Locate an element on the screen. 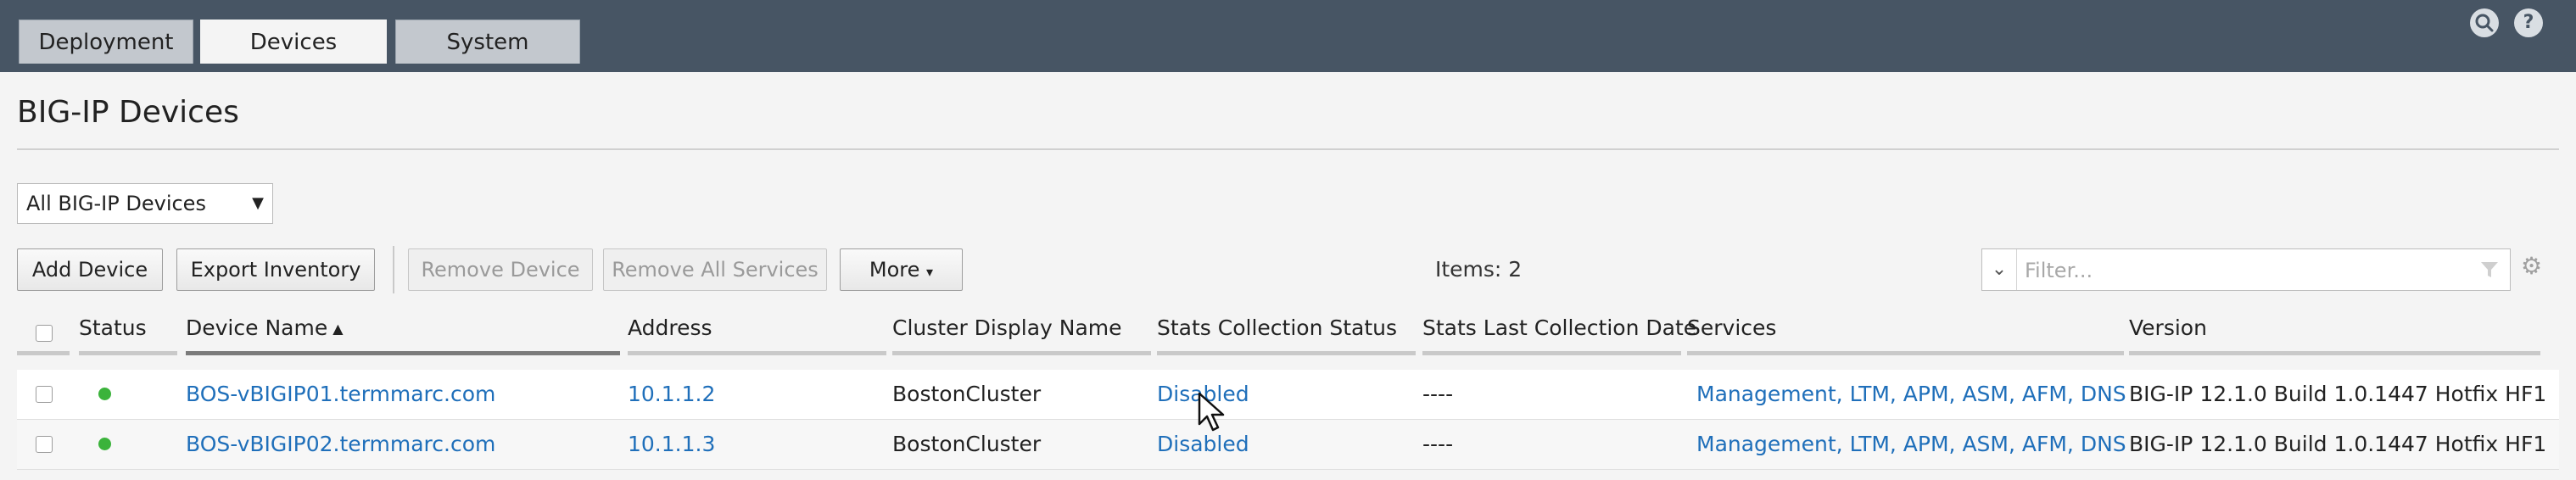  tab-system: System is located at coordinates (487, 42).